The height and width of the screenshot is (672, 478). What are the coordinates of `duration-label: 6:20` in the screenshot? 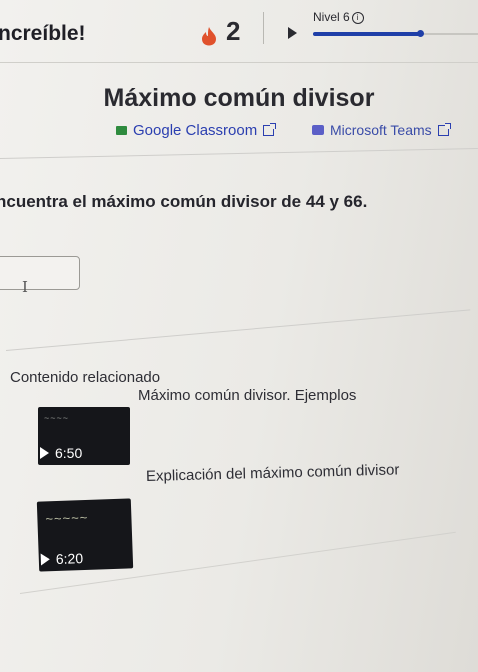 It's located at (69, 559).